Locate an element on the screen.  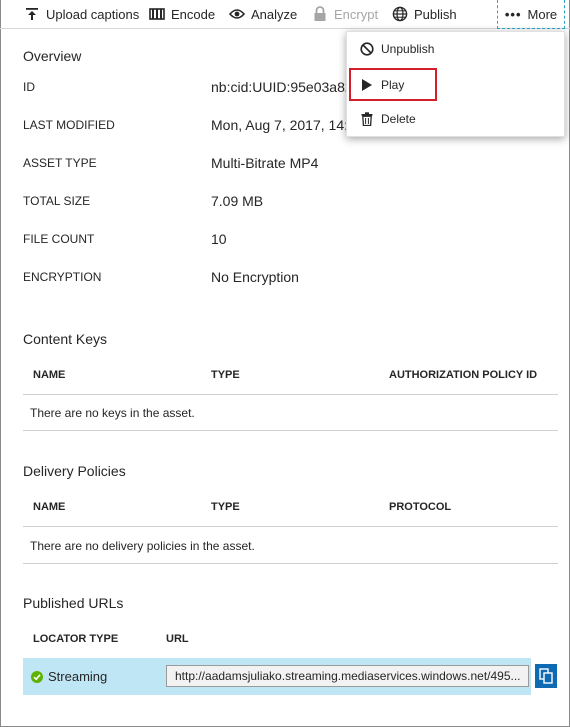
property-label-last-modified: LAST MODIFIED is located at coordinates (69, 125).